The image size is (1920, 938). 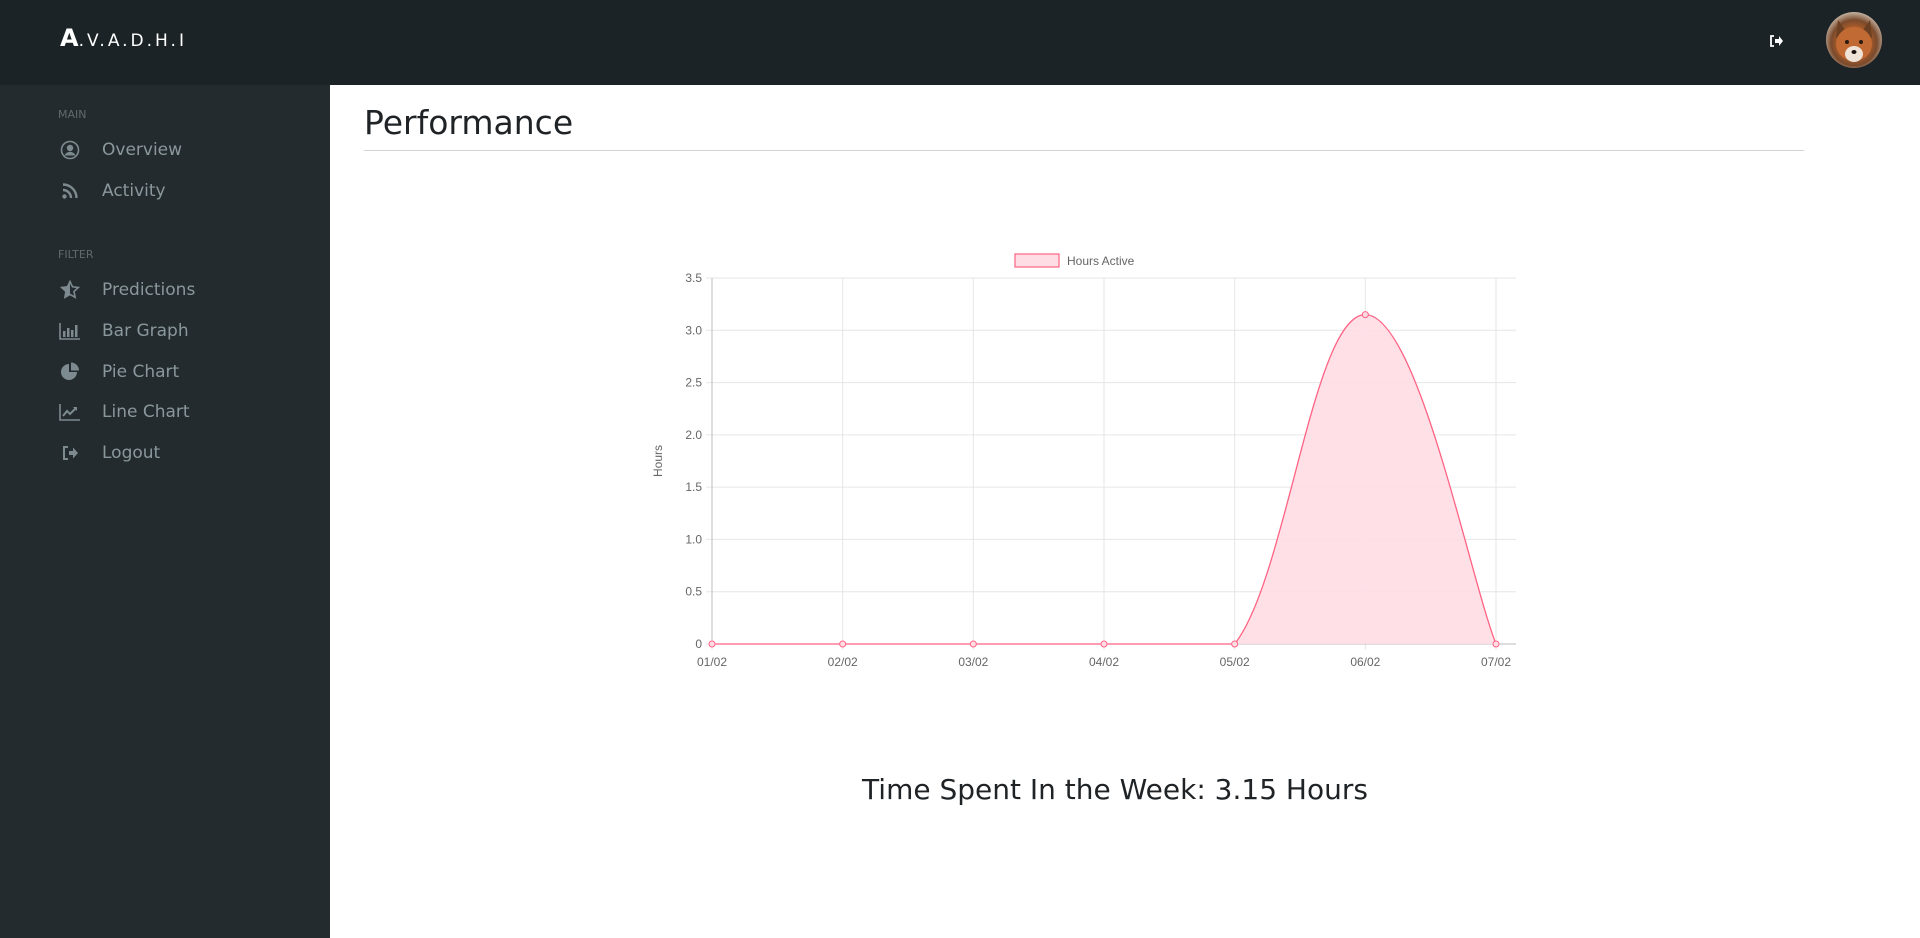 What do you see at coordinates (146, 412) in the screenshot?
I see `sidebar-item-label: Line Chart` at bounding box center [146, 412].